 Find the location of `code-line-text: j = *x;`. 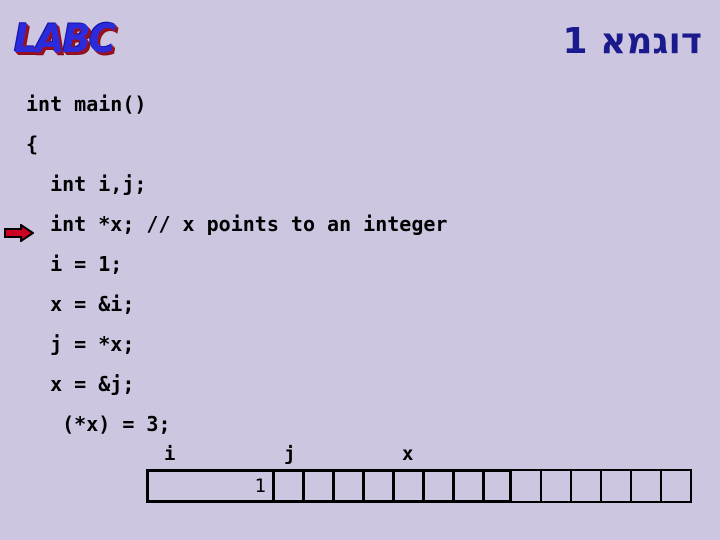

code-line-text: j = *x; is located at coordinates (80, 344).